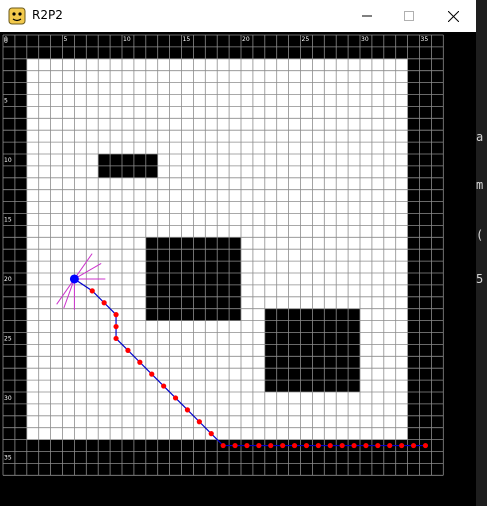 Image resolution: width=487 pixels, height=506 pixels. What do you see at coordinates (480, 185) in the screenshot?
I see `background-text: m` at bounding box center [480, 185].